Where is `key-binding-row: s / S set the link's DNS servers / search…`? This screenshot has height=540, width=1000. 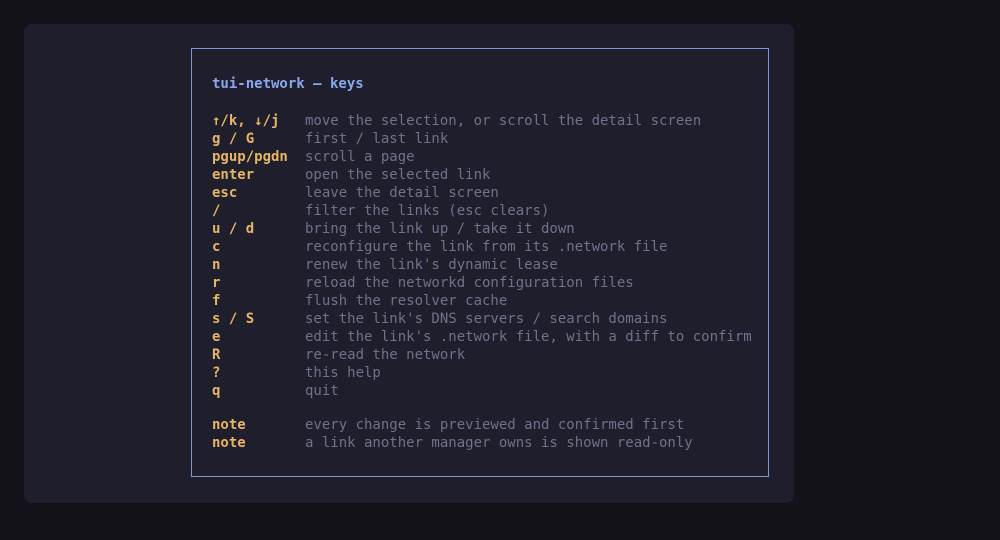
key-binding-row: s / S set the link's DNS servers / search… is located at coordinates (482, 319).